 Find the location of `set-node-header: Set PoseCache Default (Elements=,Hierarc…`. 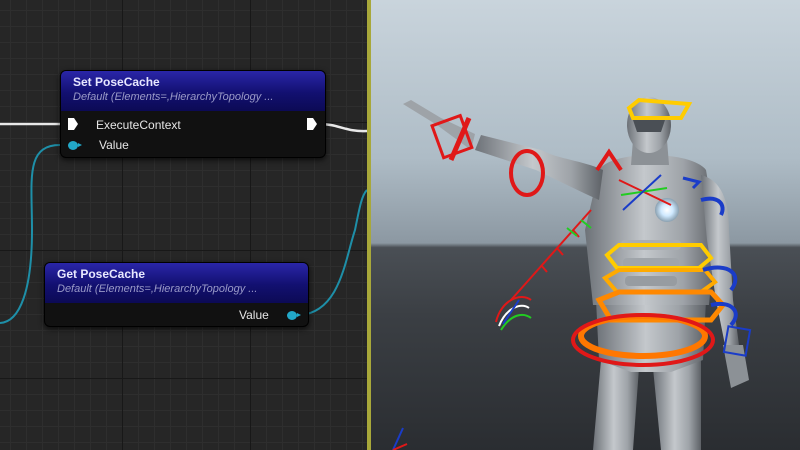

set-node-header: Set PoseCache Default (Elements=,Hierarc… is located at coordinates (193, 91).